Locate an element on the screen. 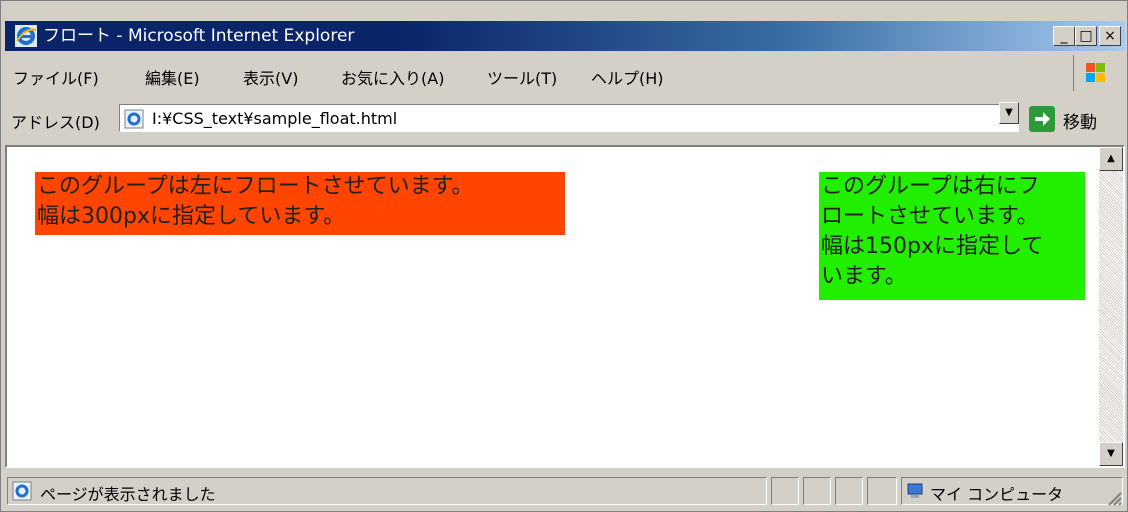 The image size is (1128, 512). minimize-button: _ is located at coordinates (1064, 36).